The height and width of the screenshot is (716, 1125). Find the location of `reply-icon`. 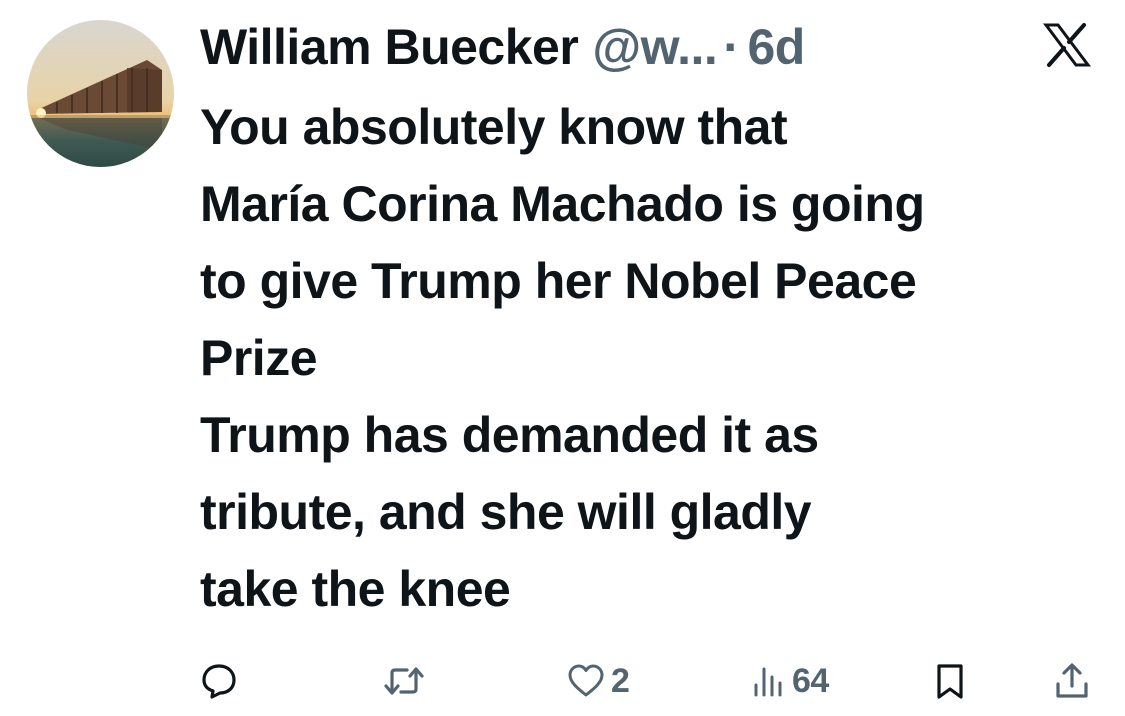

reply-icon is located at coordinates (219, 681).